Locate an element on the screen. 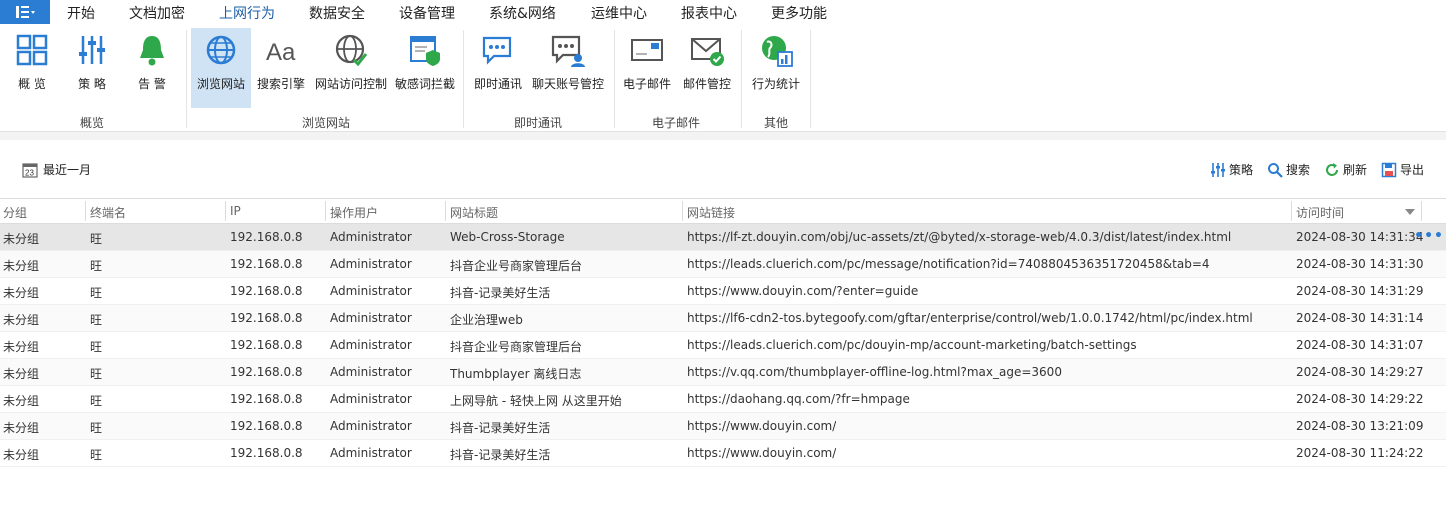  group-browse-websites: 浏览网站 is located at coordinates (325, 123).